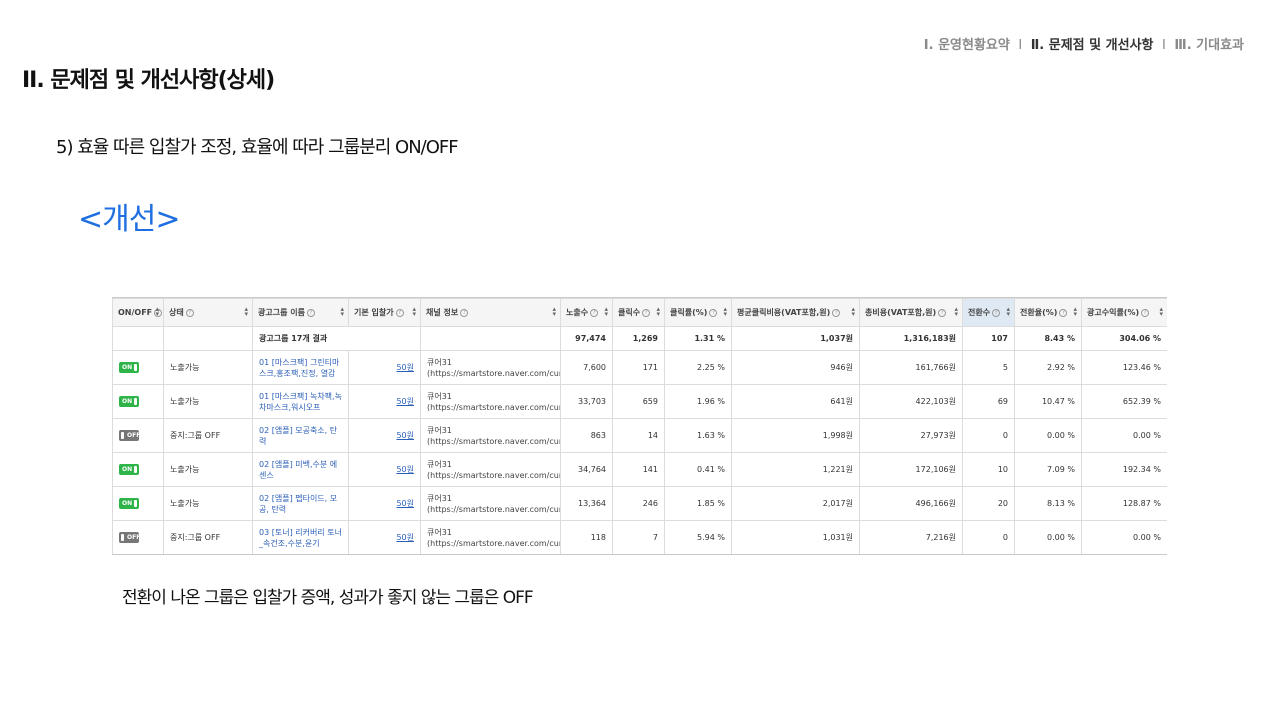 The width and height of the screenshot is (1280, 720). Describe the element at coordinates (300, 368) in the screenshot. I see `ad-group-link: 01 [마스크팩] 그린티마스크,홍조팩,진정, 열감` at that location.